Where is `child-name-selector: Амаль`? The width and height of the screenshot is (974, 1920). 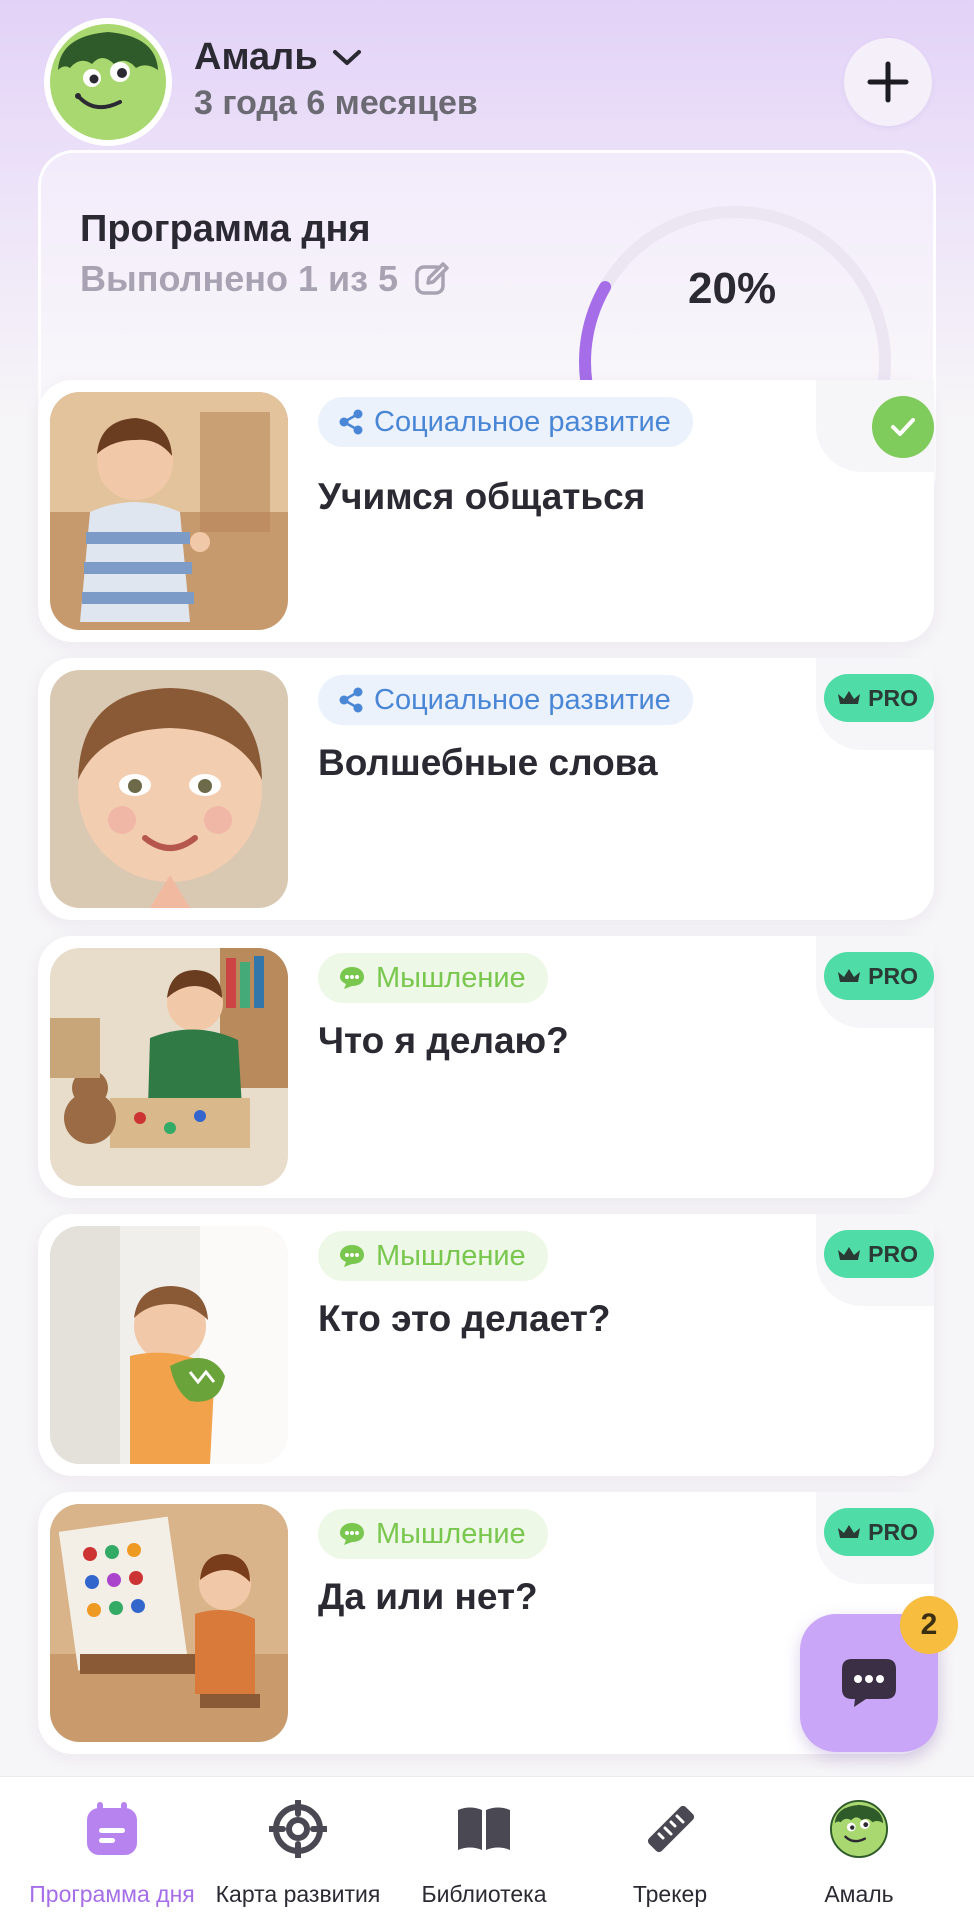 child-name-selector: Амаль is located at coordinates (278, 57).